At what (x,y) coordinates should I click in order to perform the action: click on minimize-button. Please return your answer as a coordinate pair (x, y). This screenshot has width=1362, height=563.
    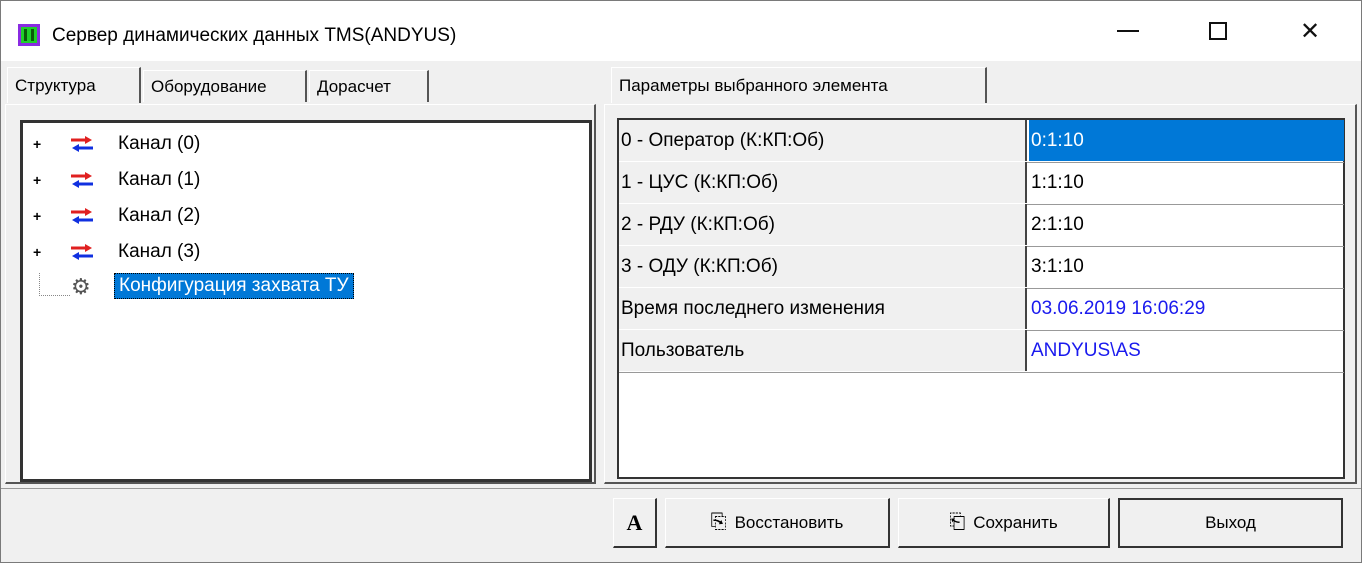
    Looking at the image, I should click on (1128, 31).